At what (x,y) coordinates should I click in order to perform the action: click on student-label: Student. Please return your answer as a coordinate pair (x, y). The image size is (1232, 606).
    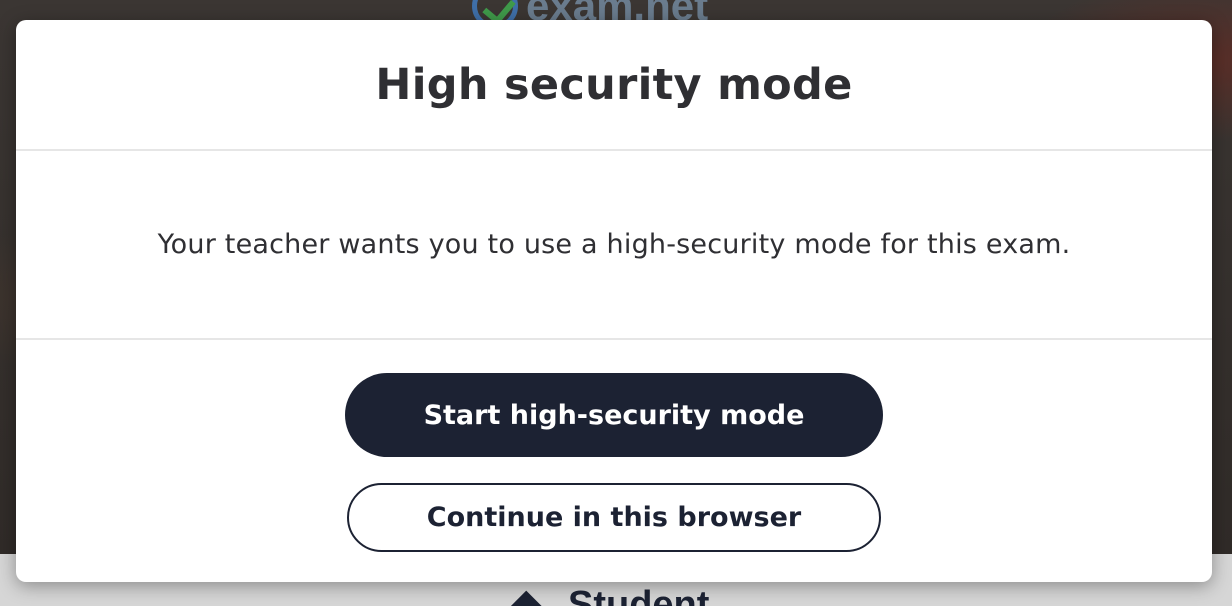
    Looking at the image, I should click on (639, 595).